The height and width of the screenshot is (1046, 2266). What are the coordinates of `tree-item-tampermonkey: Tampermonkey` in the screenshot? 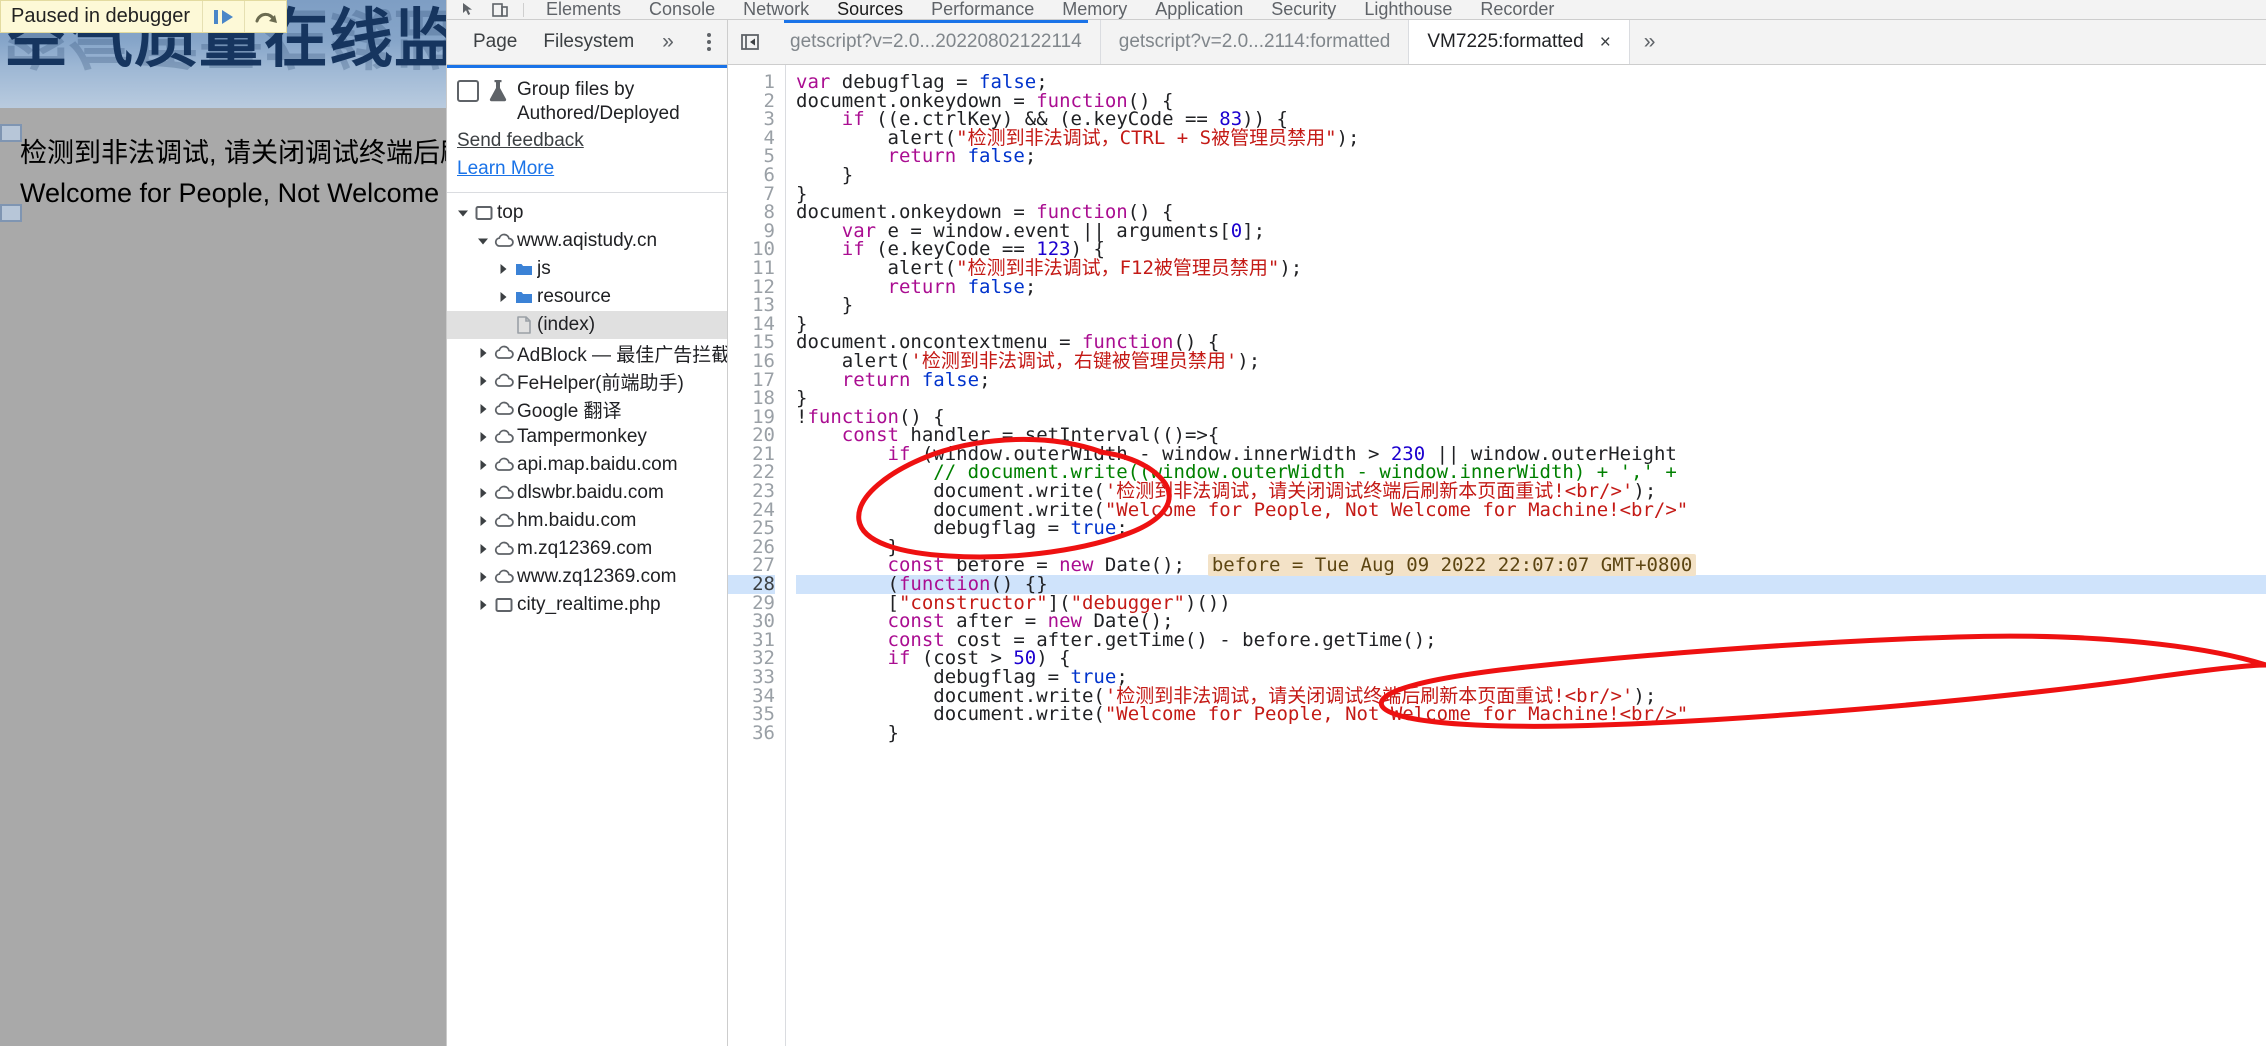 It's located at (587, 437).